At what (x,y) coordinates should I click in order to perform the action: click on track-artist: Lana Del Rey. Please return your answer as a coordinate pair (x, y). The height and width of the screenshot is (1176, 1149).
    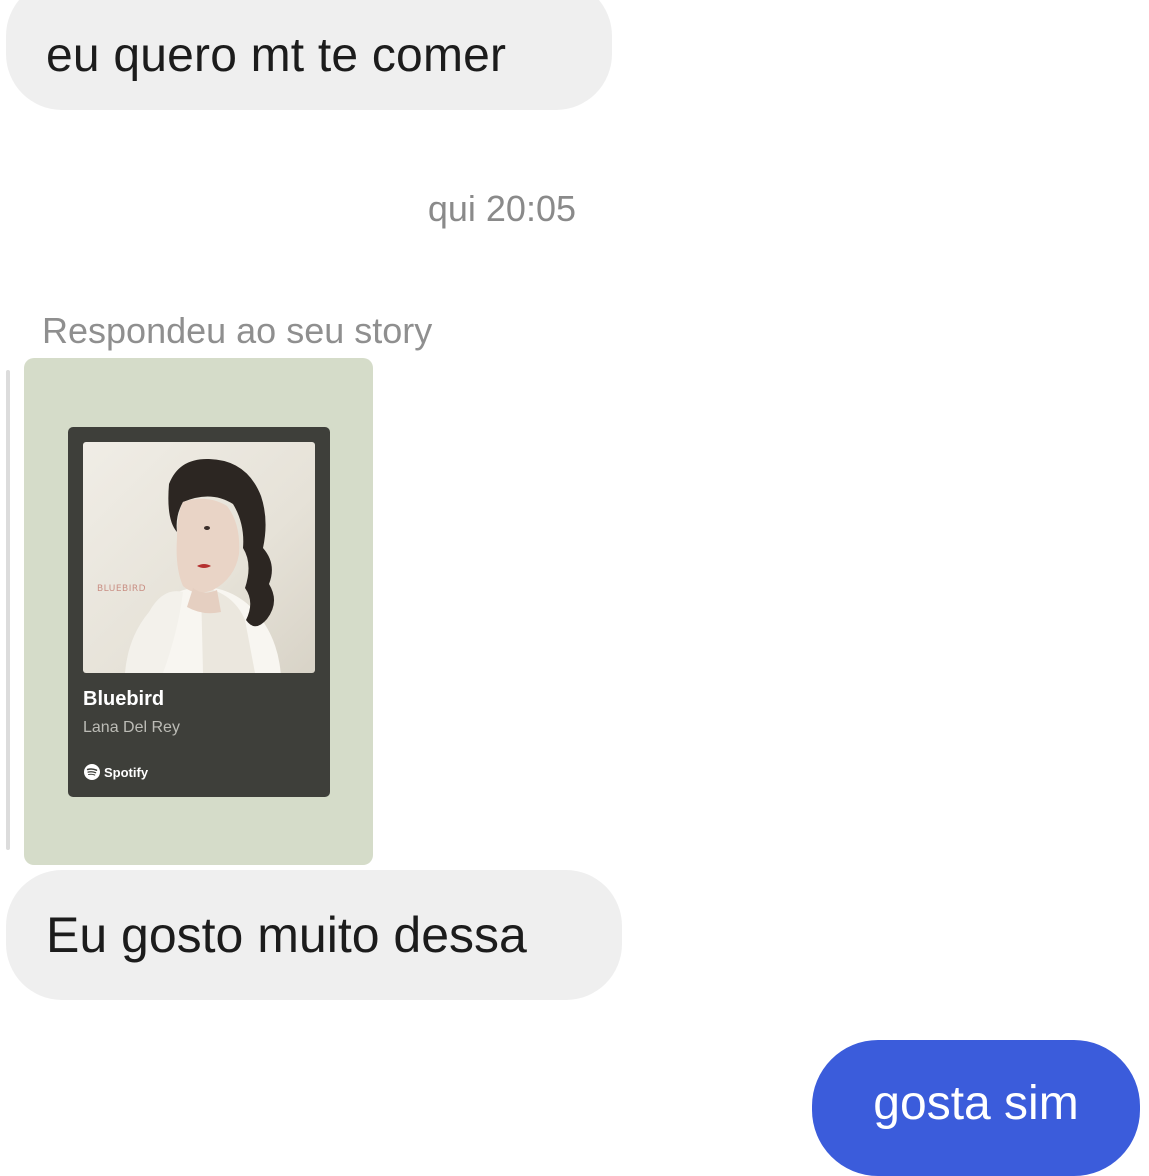
    Looking at the image, I should click on (131, 728).